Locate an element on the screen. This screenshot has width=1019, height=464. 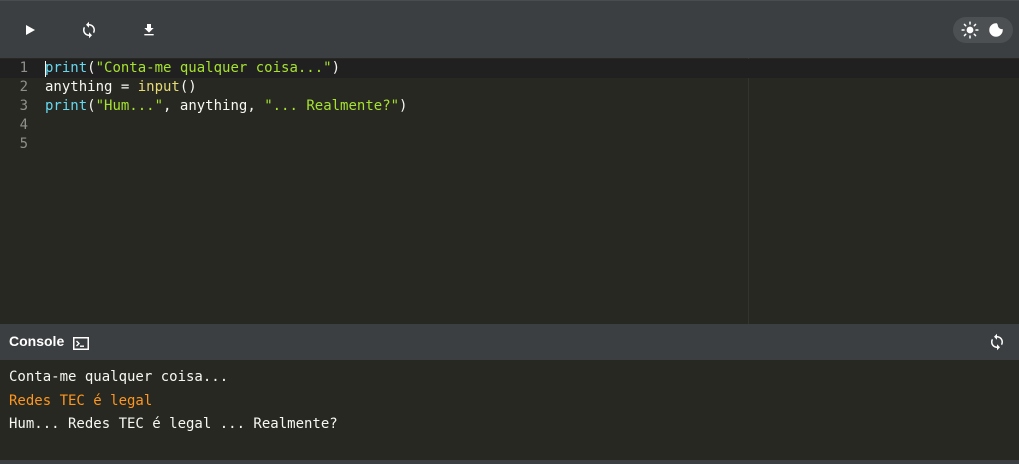
code-line: 2 anything = input() is located at coordinates (509, 87).